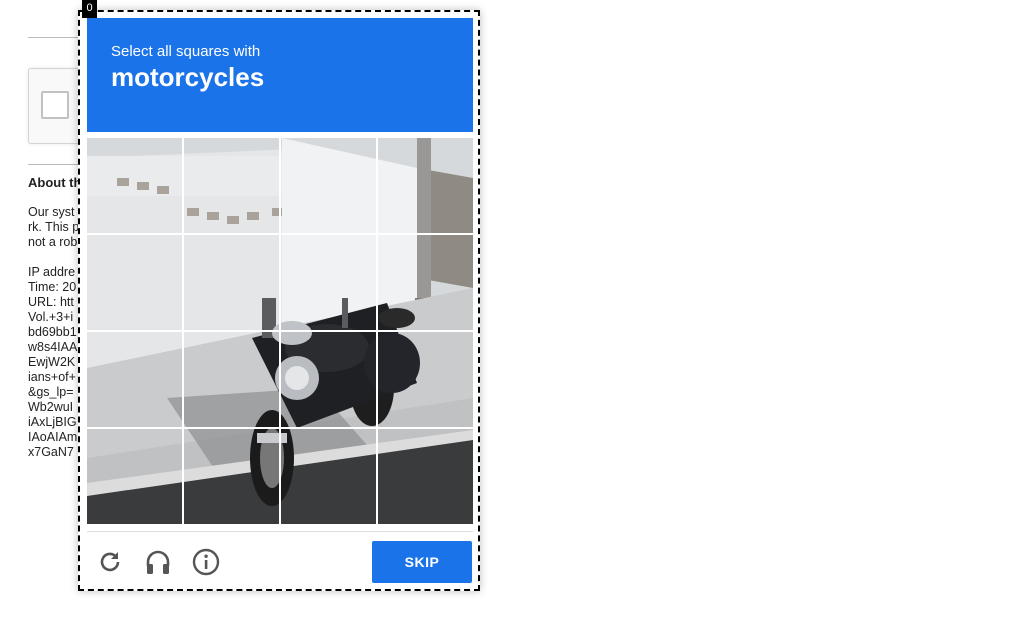 This screenshot has height=629, width=1024. Describe the element at coordinates (52, 422) in the screenshot. I see `details-line: iAxLjBIG` at that location.